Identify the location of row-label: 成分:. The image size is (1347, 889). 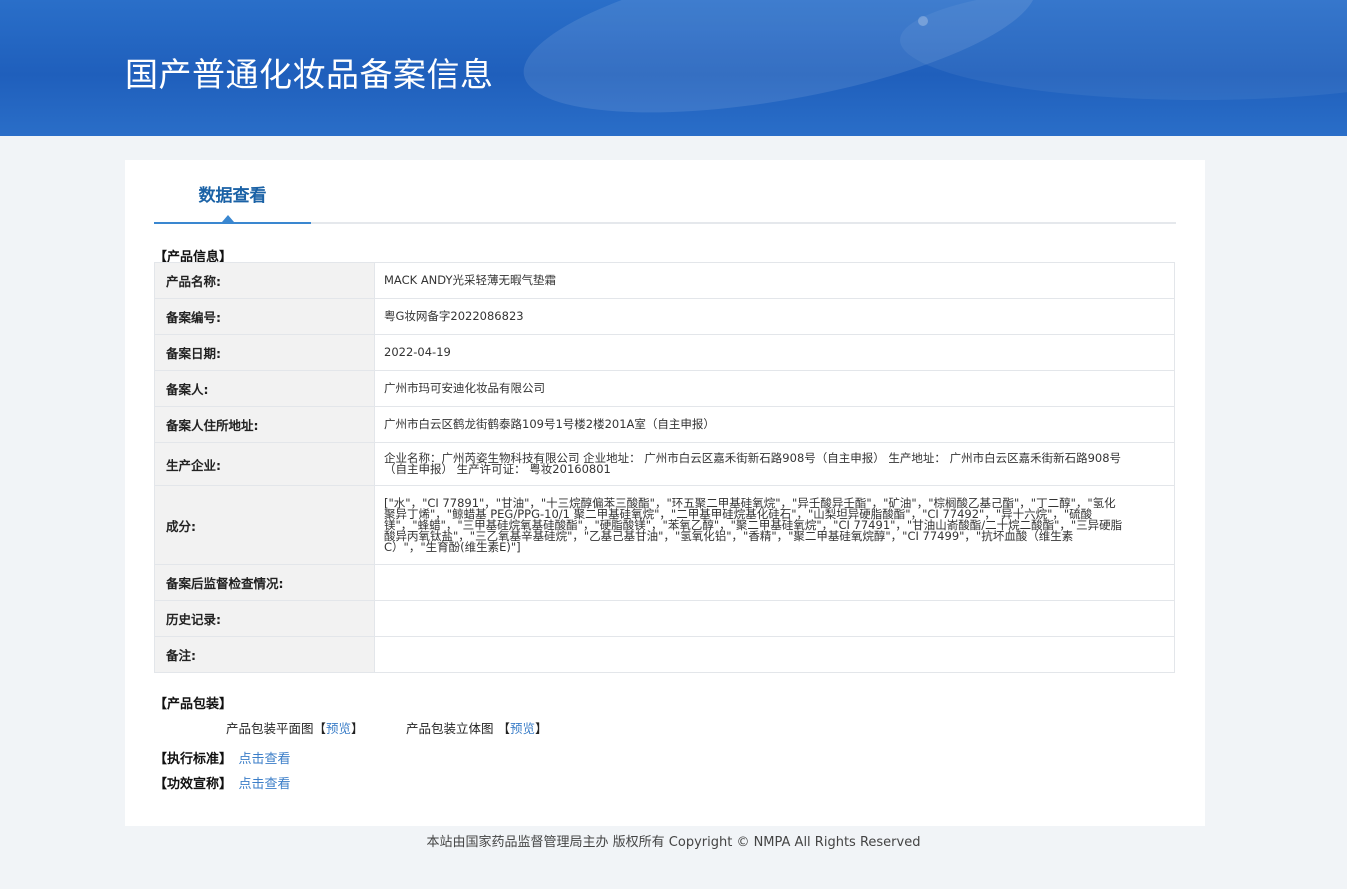
(264, 525).